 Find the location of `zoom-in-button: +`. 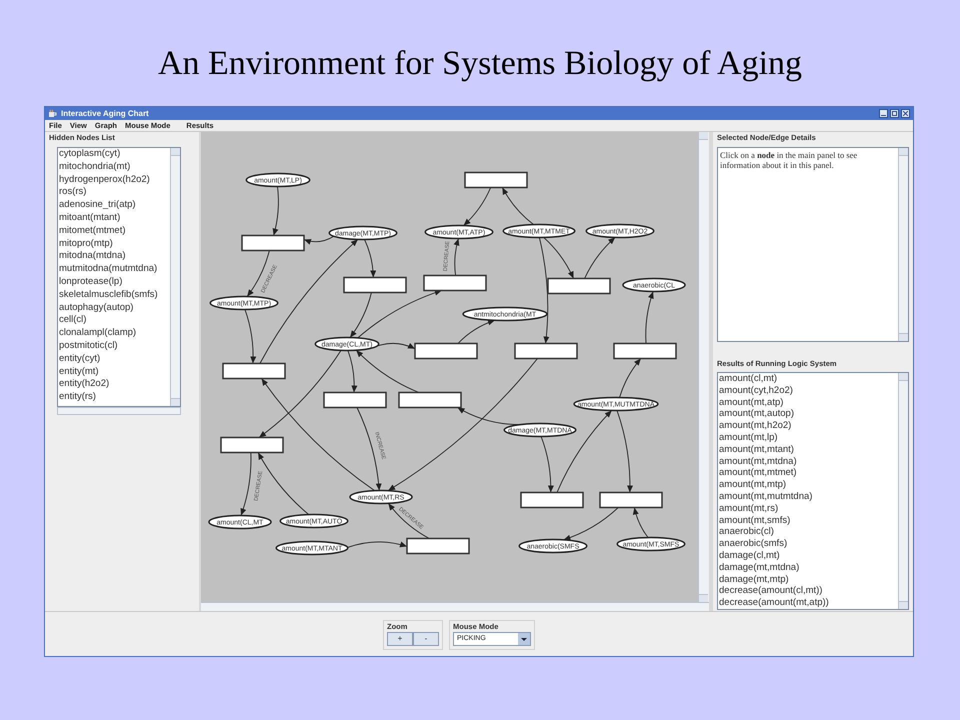

zoom-in-button: + is located at coordinates (400, 639).